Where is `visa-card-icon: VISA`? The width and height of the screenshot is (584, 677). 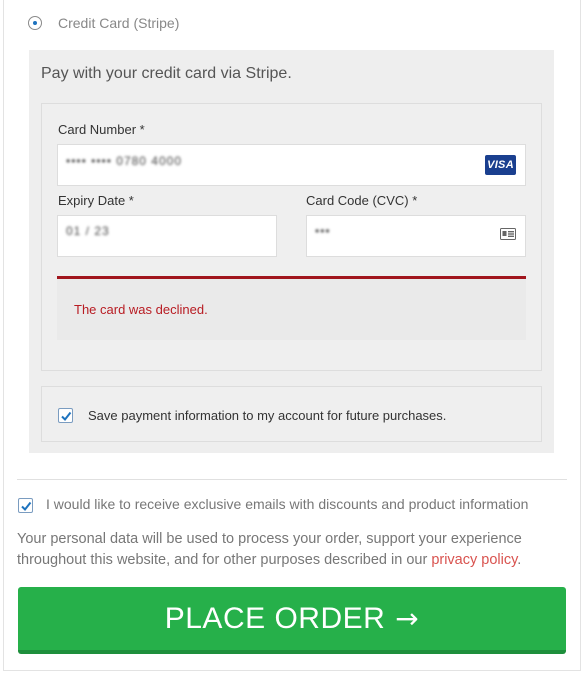
visa-card-icon: VISA is located at coordinates (500, 165).